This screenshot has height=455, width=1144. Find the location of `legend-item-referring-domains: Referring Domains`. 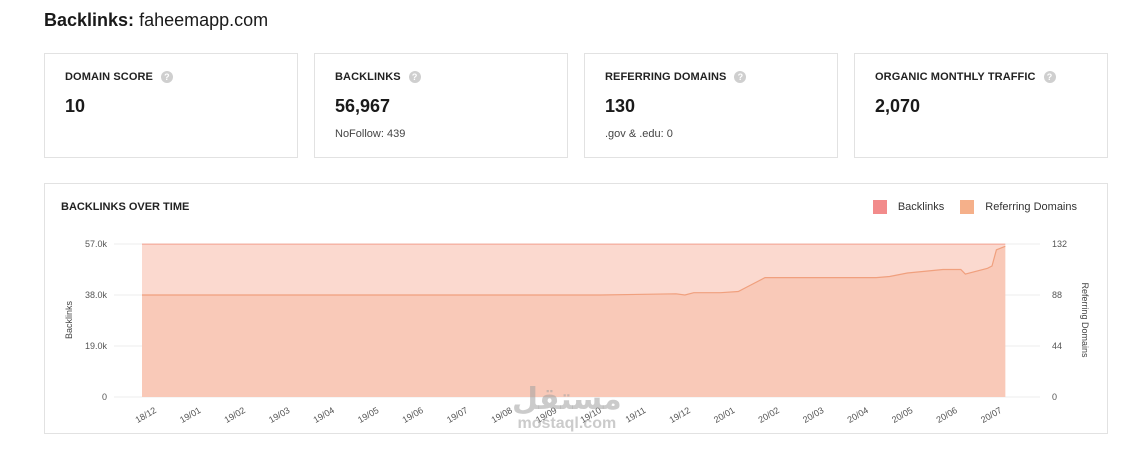

legend-item-referring-domains: Referring Domains is located at coordinates (1018, 207).